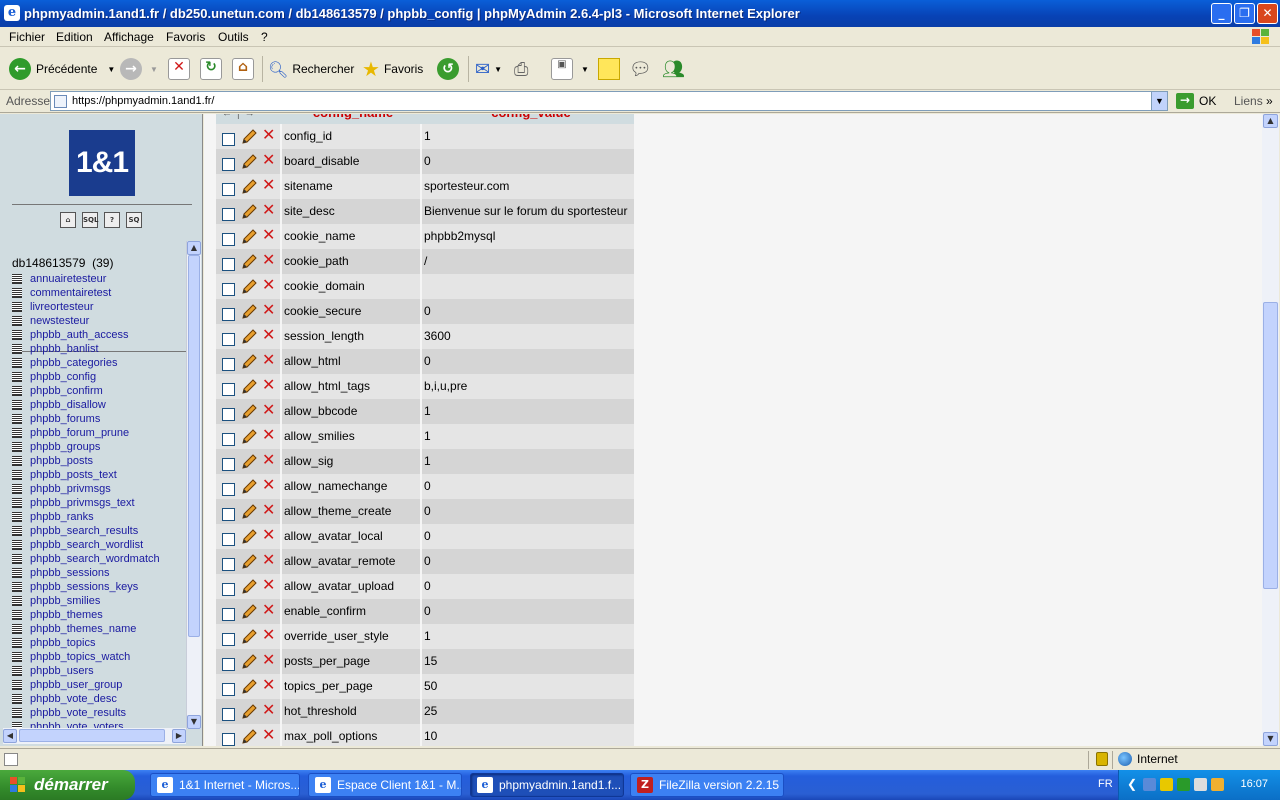 This screenshot has height=800, width=1280. Describe the element at coordinates (238, 116) in the screenshot. I see `sort-arrows-icon: ← ┬ →` at that location.